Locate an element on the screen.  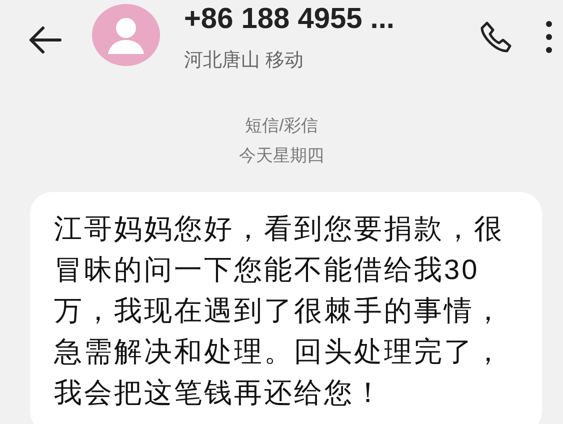
channel-label: 短信/彩信 is located at coordinates (281, 126).